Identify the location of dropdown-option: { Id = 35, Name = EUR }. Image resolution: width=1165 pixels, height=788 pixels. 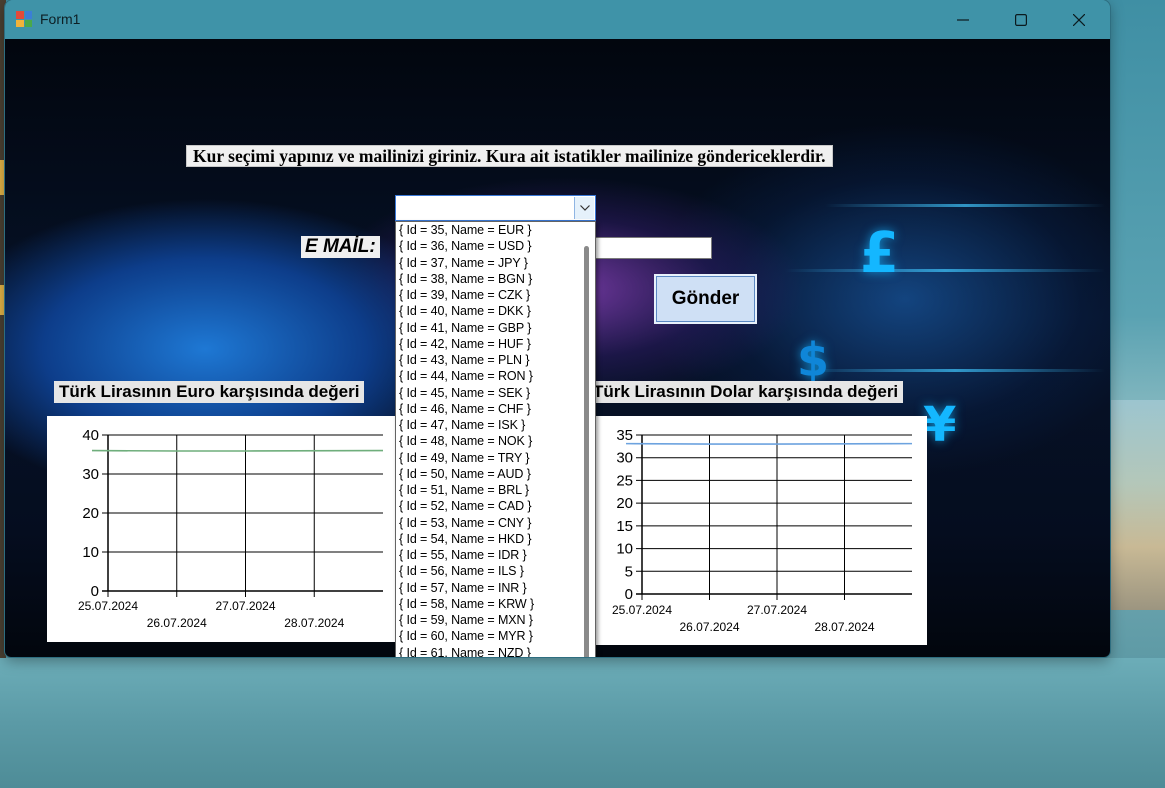
(486, 230).